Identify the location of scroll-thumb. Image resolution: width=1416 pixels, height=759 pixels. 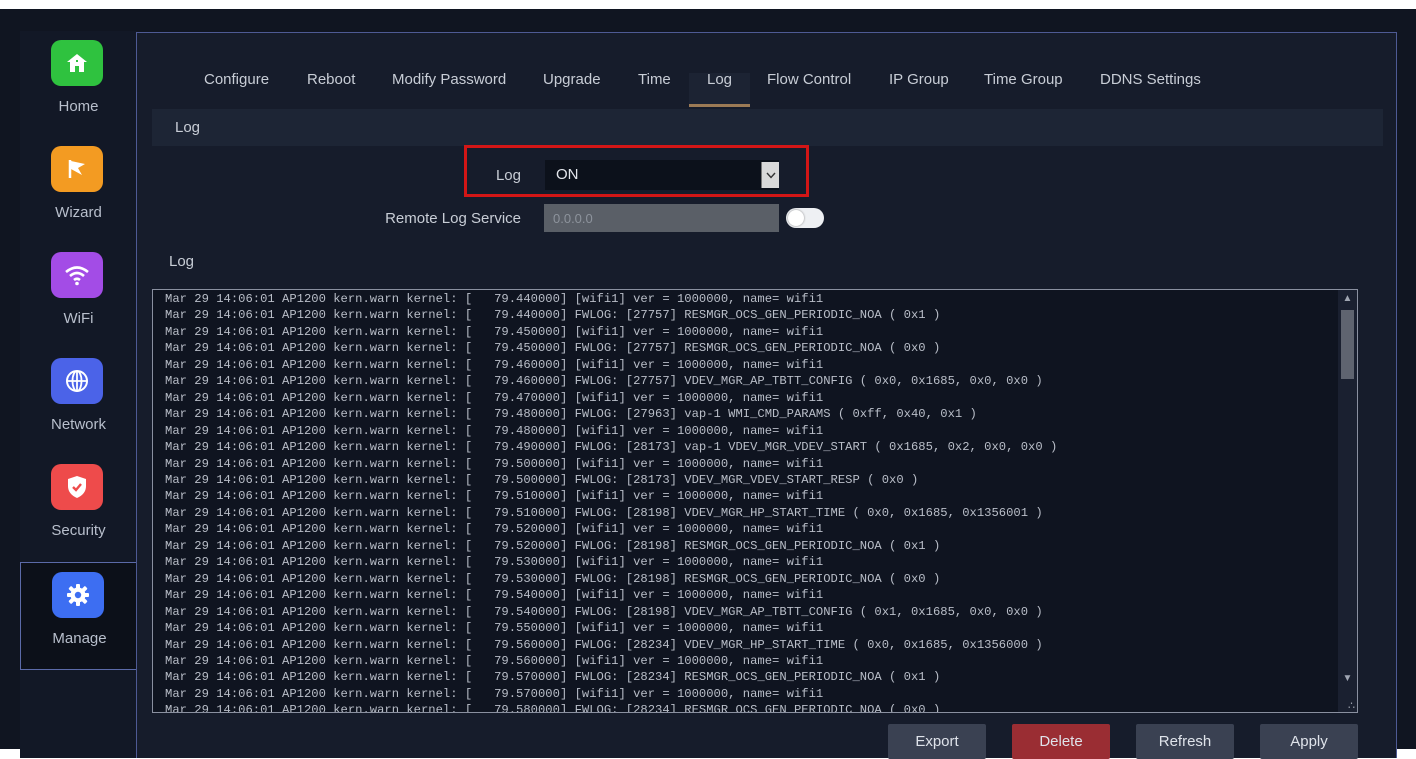
(1347, 344).